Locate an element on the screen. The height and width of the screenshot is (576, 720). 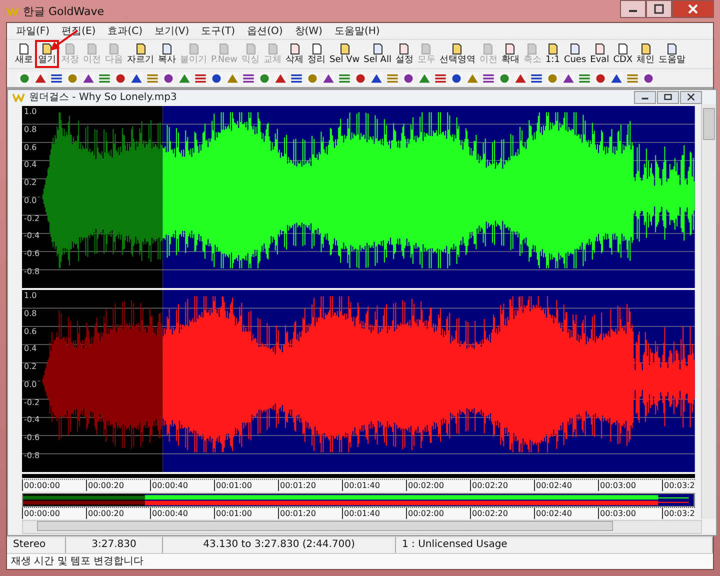
toolbar-button: 설정 is located at coordinates (404, 54).